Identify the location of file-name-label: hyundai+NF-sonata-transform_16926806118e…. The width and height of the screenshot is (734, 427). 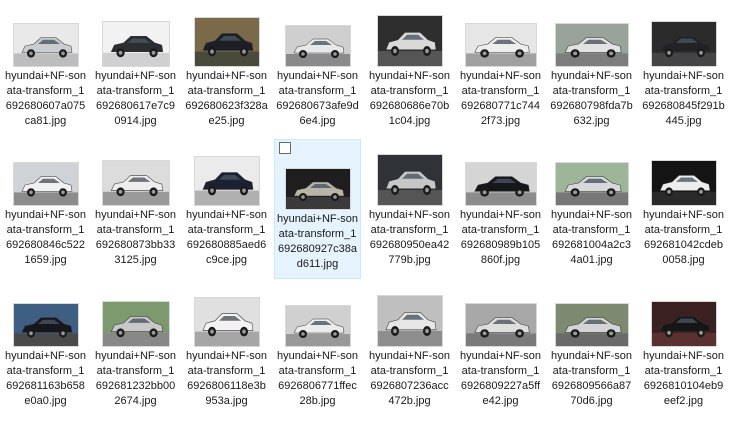
(226, 378).